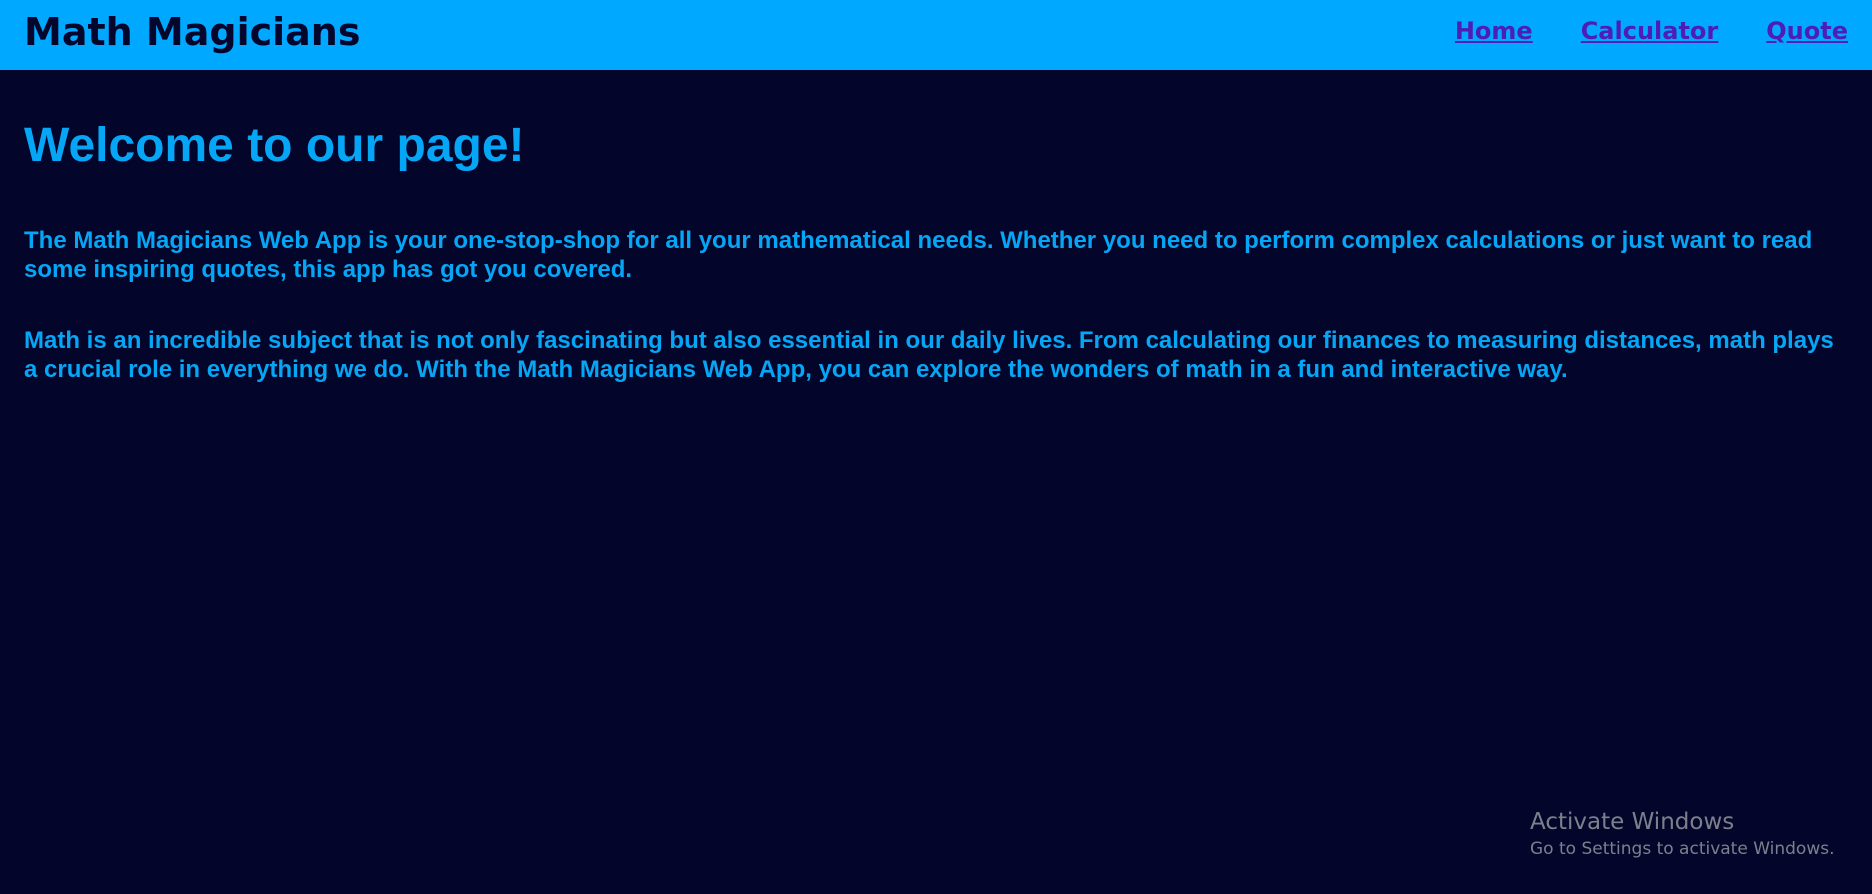  What do you see at coordinates (1632, 822) in the screenshot?
I see `activate-windows-title: Activate Windows` at bounding box center [1632, 822].